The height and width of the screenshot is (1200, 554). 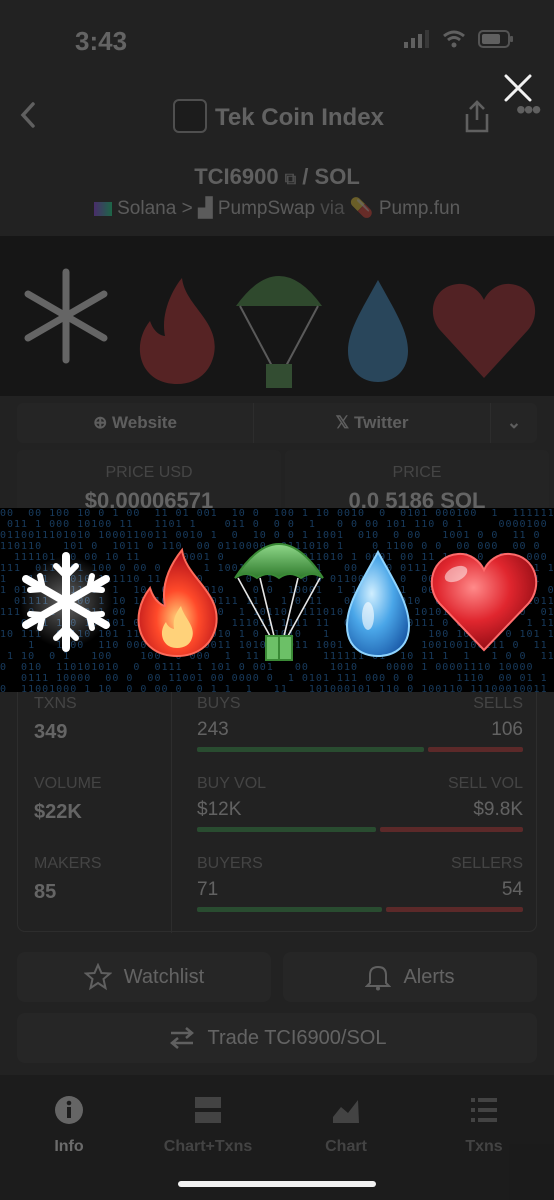 I want to click on app-header: Tek Coin Index •••, so click(x=277, y=118).